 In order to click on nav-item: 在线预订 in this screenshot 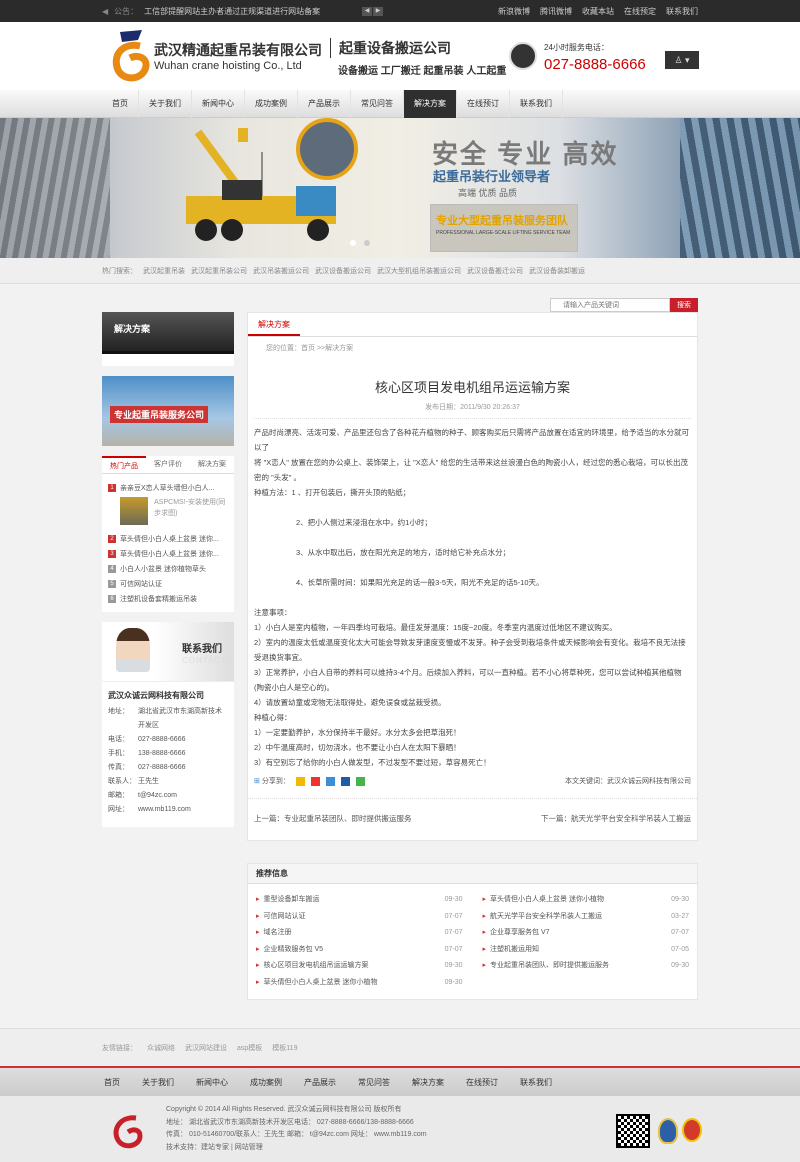, I will do `click(483, 104)`.